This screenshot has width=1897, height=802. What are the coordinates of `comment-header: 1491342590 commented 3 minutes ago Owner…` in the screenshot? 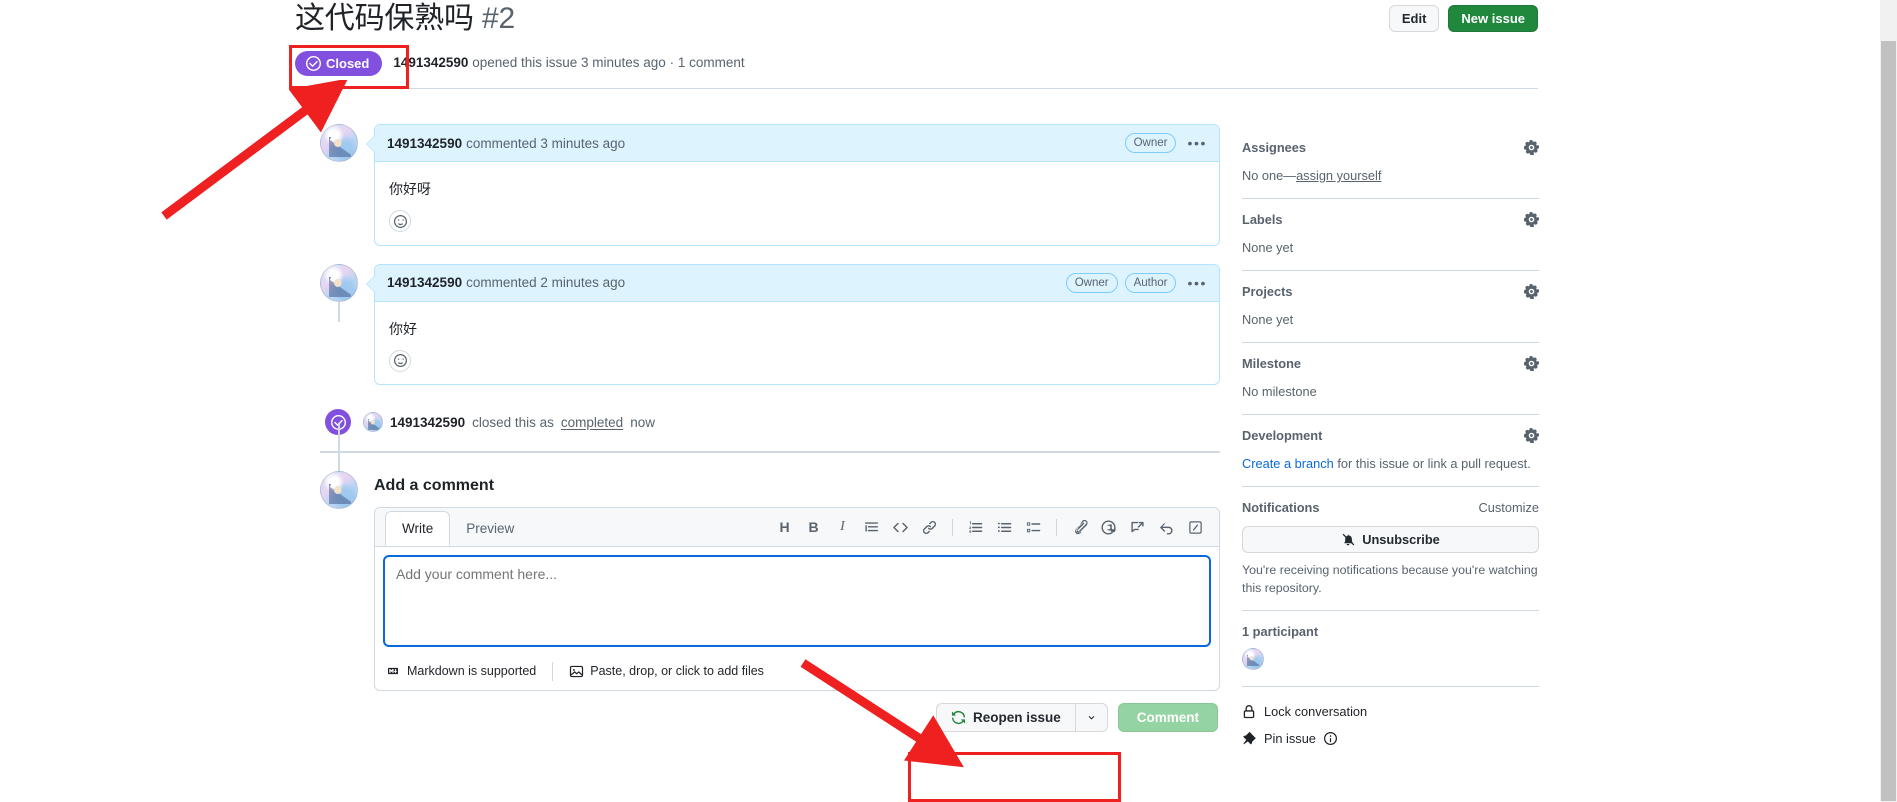 It's located at (797, 143).